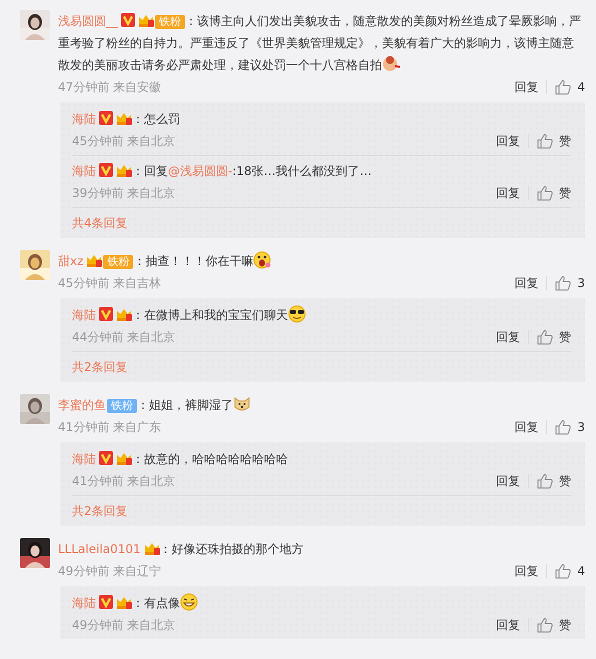 The width and height of the screenshot is (596, 659). What do you see at coordinates (321, 315) in the screenshot?
I see `comment-text: 海陆 ：在微博上和我的宝宝们聊天` at bounding box center [321, 315].